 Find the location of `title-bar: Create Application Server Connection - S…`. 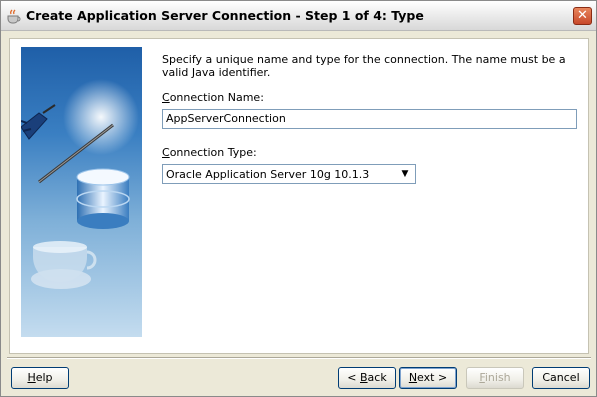

title-bar: Create Application Server Connection - S… is located at coordinates (298, 16).